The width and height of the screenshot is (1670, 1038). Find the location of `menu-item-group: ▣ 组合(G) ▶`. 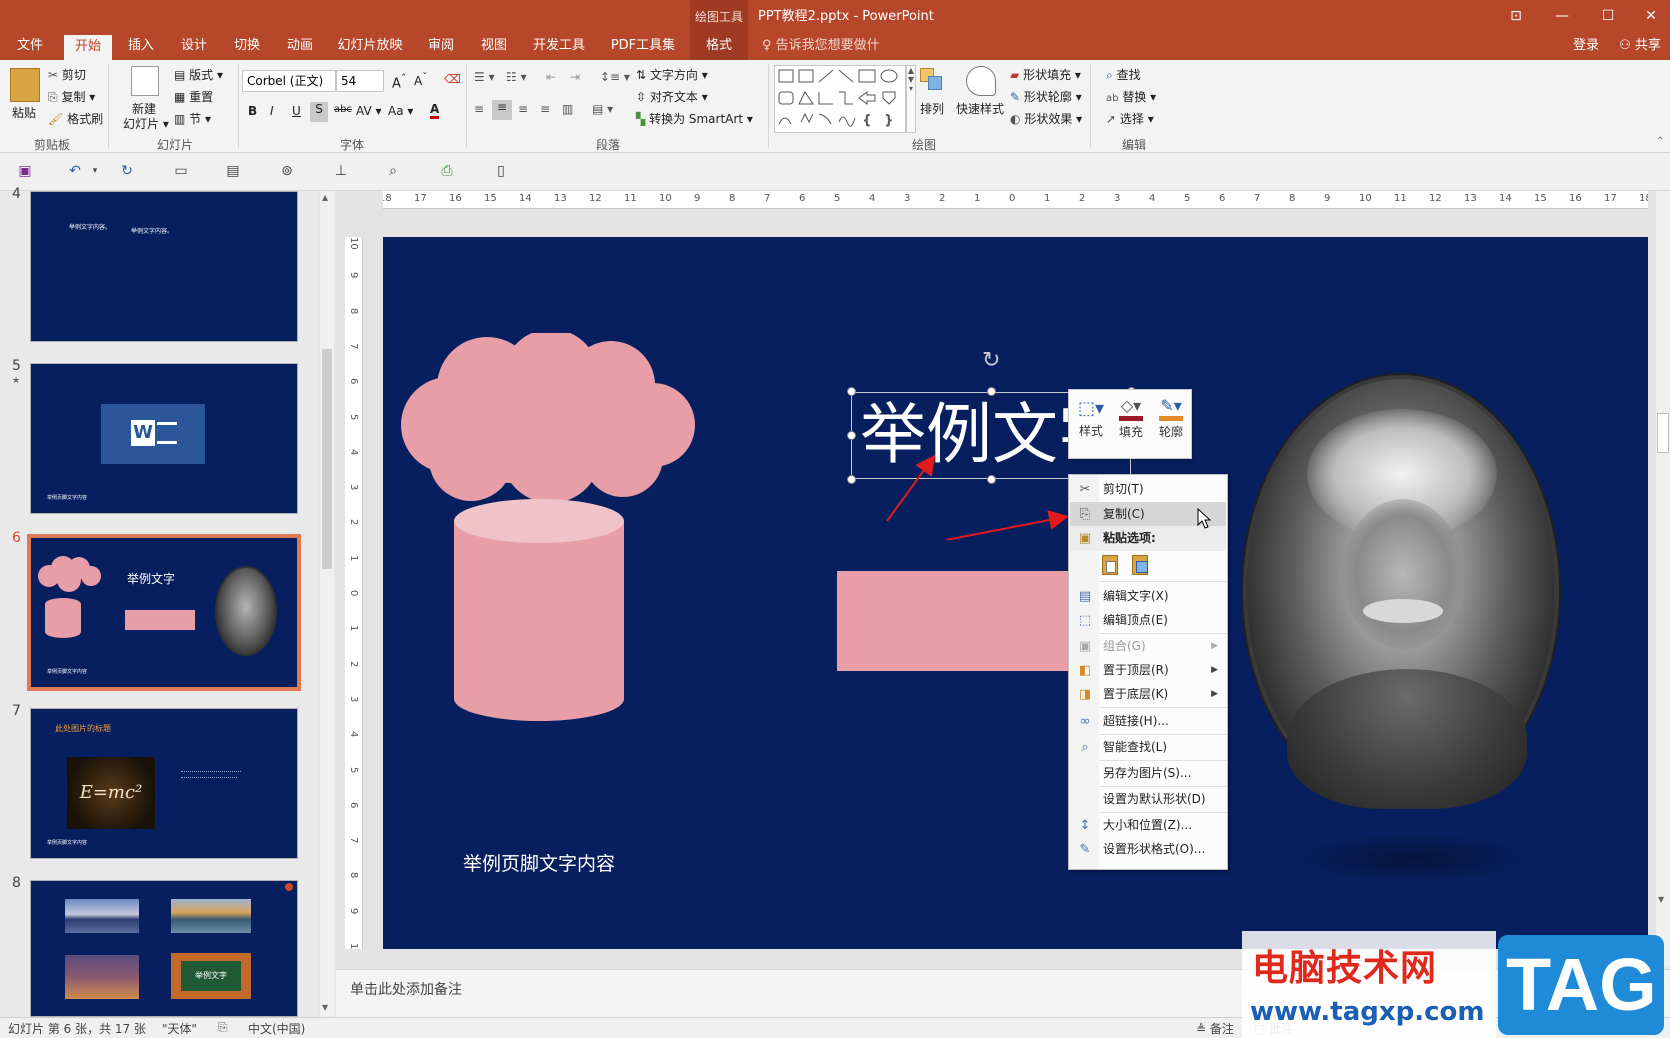

menu-item-group: ▣ 组合(G) ▶ is located at coordinates (1148, 646).